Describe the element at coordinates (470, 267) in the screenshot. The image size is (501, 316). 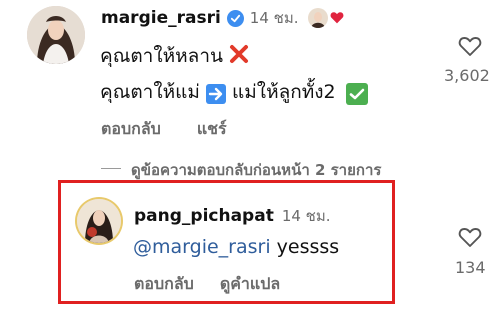
I see `reply-like-count: 134` at that location.